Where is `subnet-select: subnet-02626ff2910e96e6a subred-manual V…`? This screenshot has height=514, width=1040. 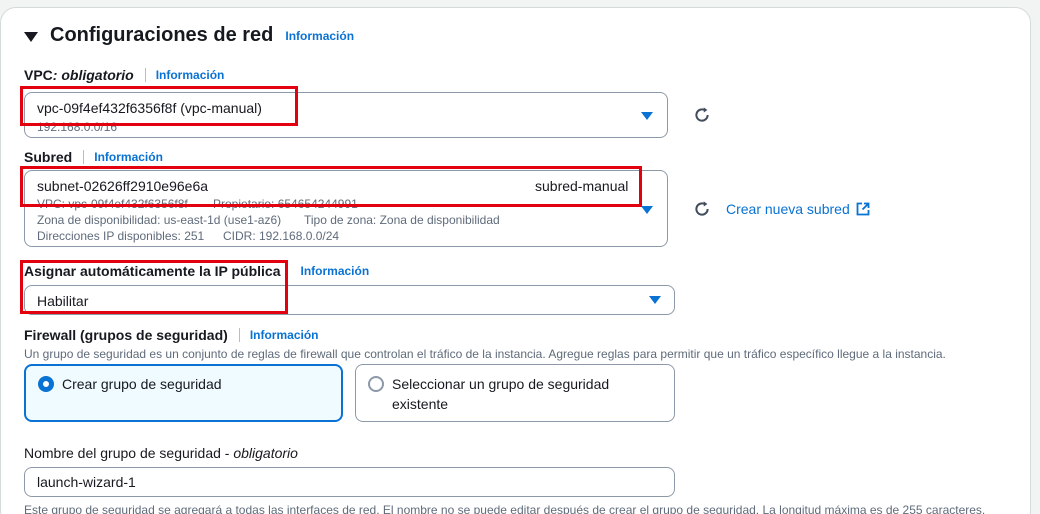
subnet-select: subnet-02626ff2910e96e6a subred-manual V… is located at coordinates (346, 208).